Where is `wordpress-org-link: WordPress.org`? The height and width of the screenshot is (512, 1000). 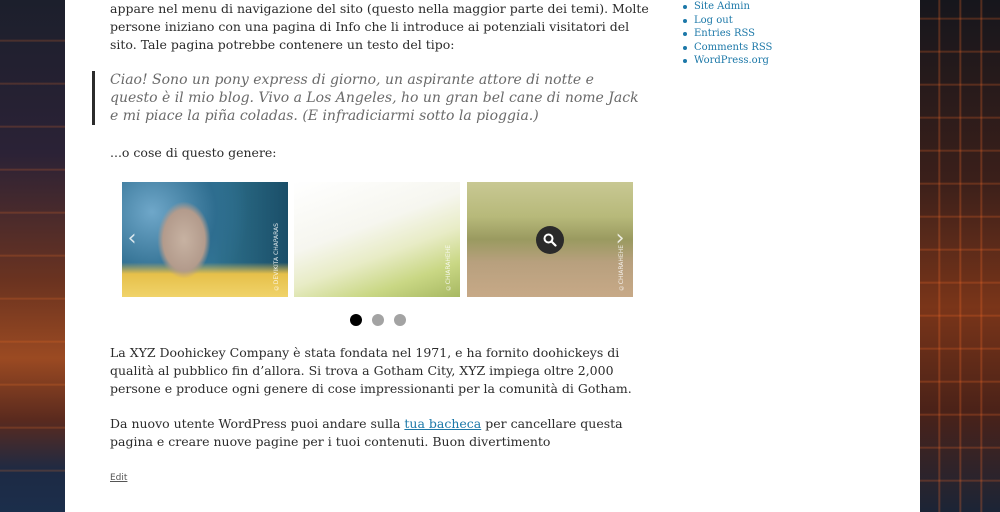
wordpress-org-link: WordPress.org is located at coordinates (731, 60).